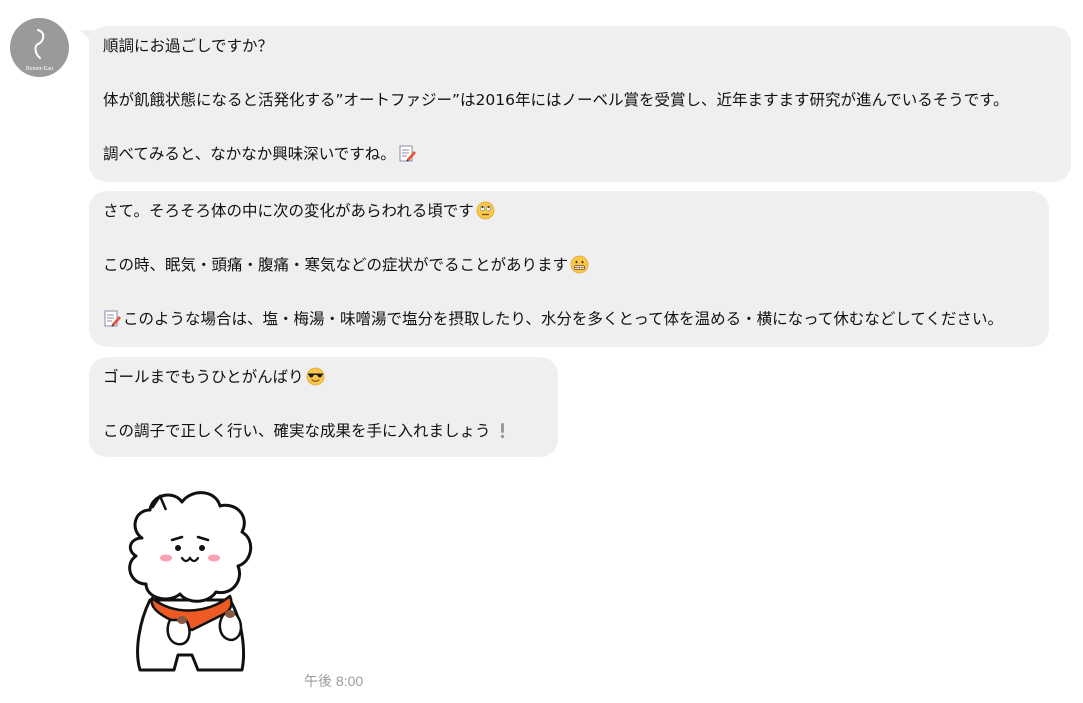  What do you see at coordinates (203, 377) in the screenshot?
I see `message-line: ゴールまでもうひとがんばり` at bounding box center [203, 377].